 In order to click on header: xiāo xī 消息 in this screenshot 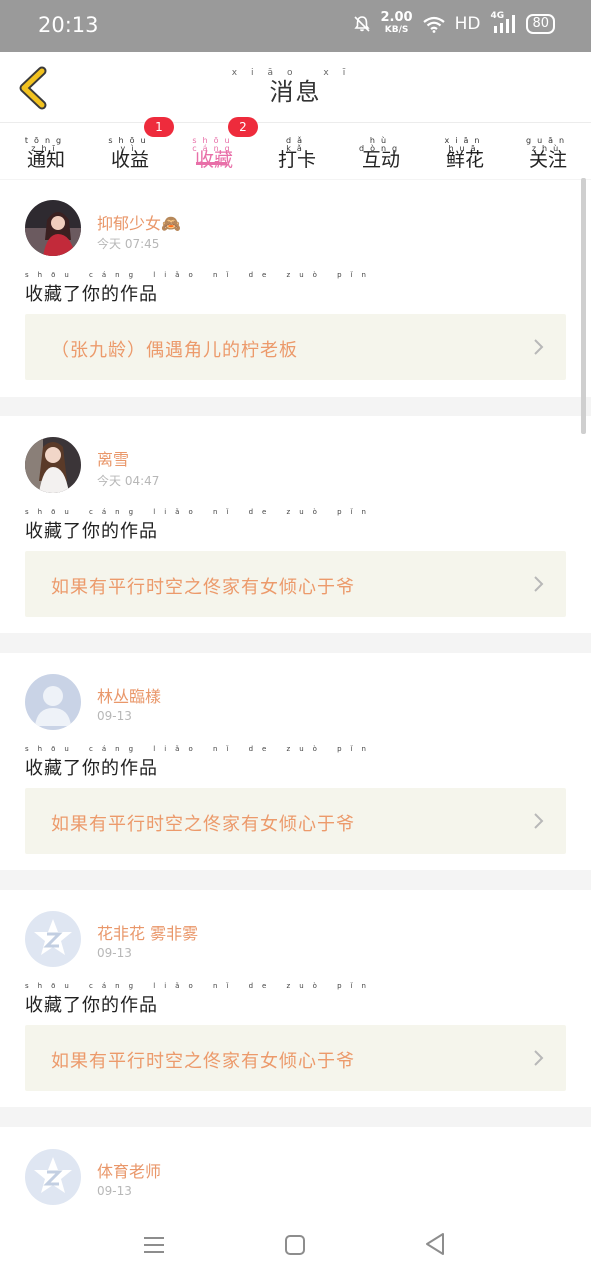, I will do `click(295, 87)`.